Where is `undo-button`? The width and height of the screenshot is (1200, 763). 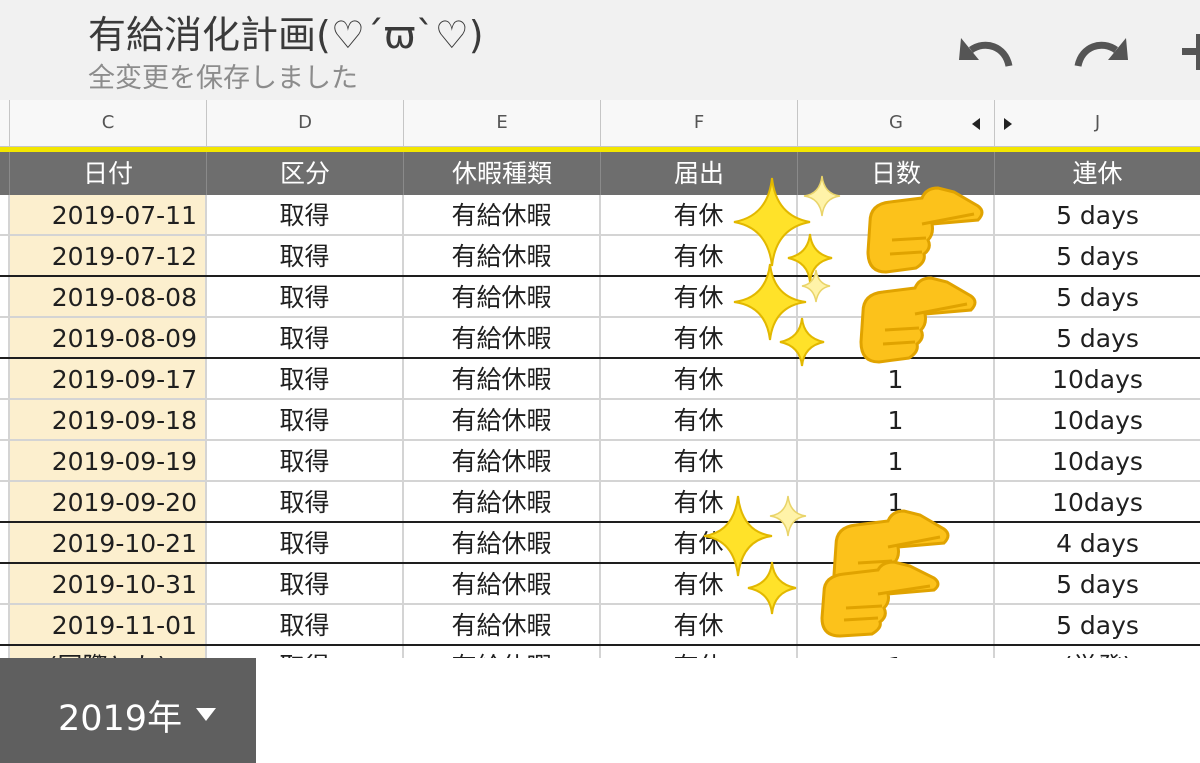 undo-button is located at coordinates (987, 52).